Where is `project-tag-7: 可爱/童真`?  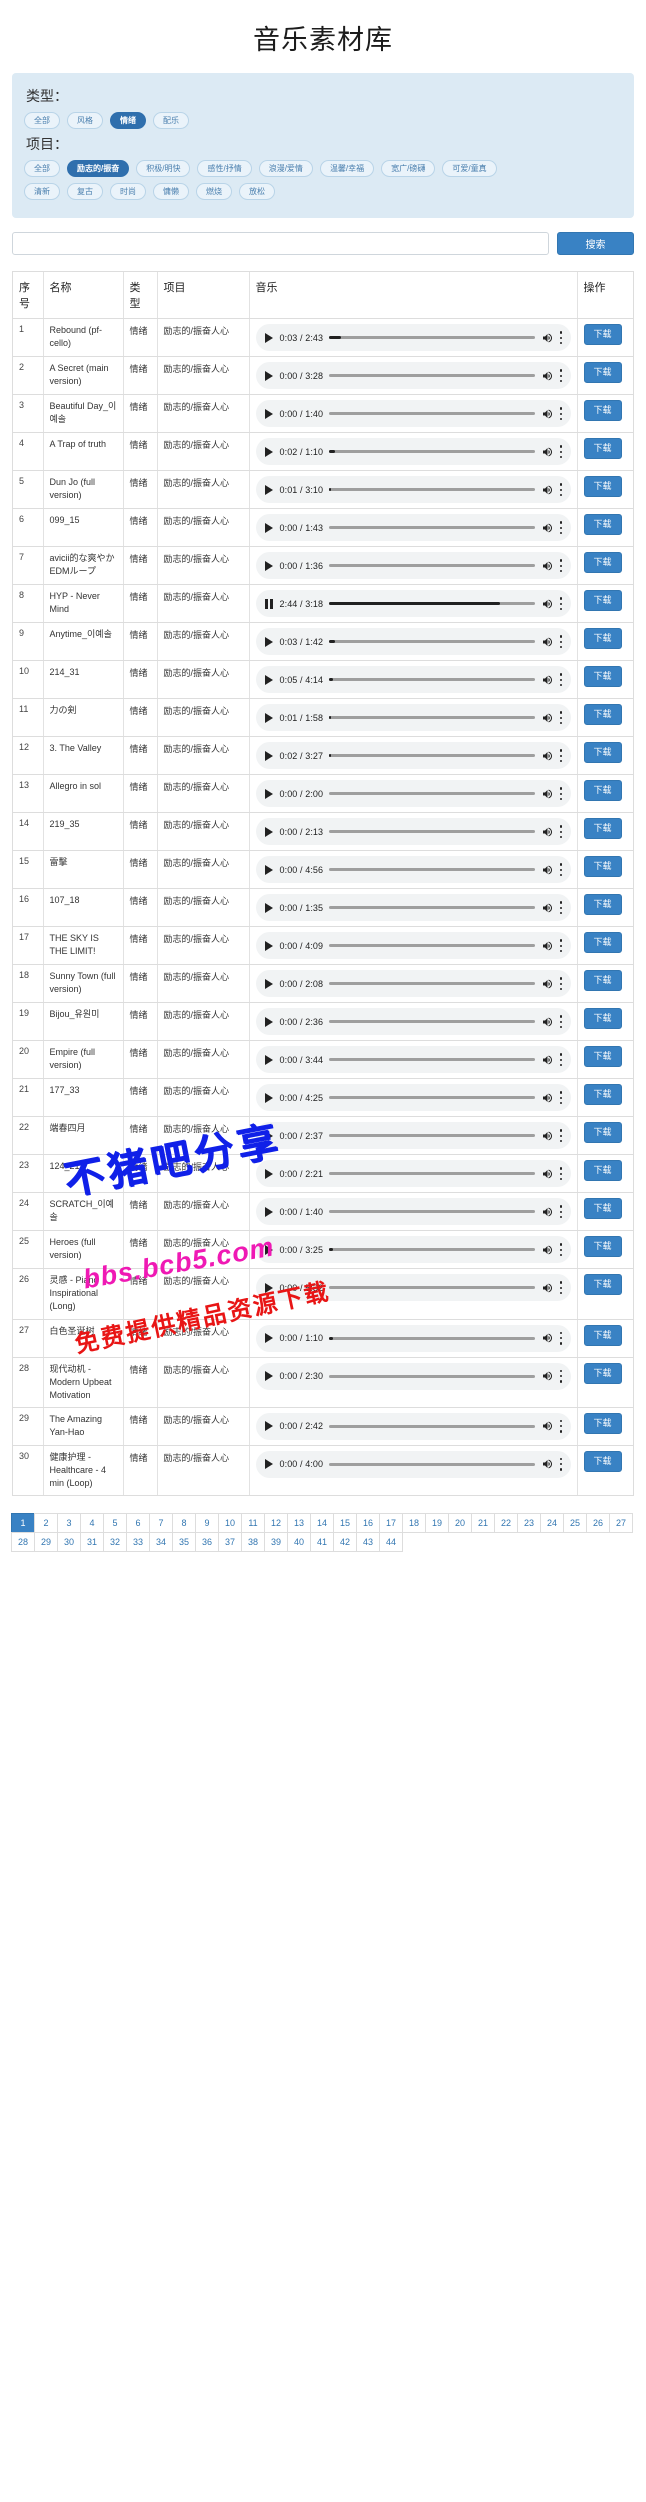
project-tag-7: 可爱/童真 is located at coordinates (469, 169).